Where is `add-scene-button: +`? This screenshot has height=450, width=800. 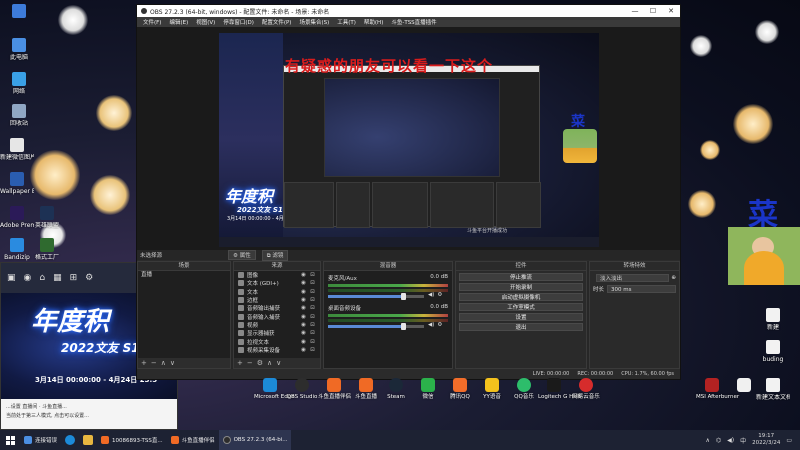
add-scene-button: + is located at coordinates (144, 363).